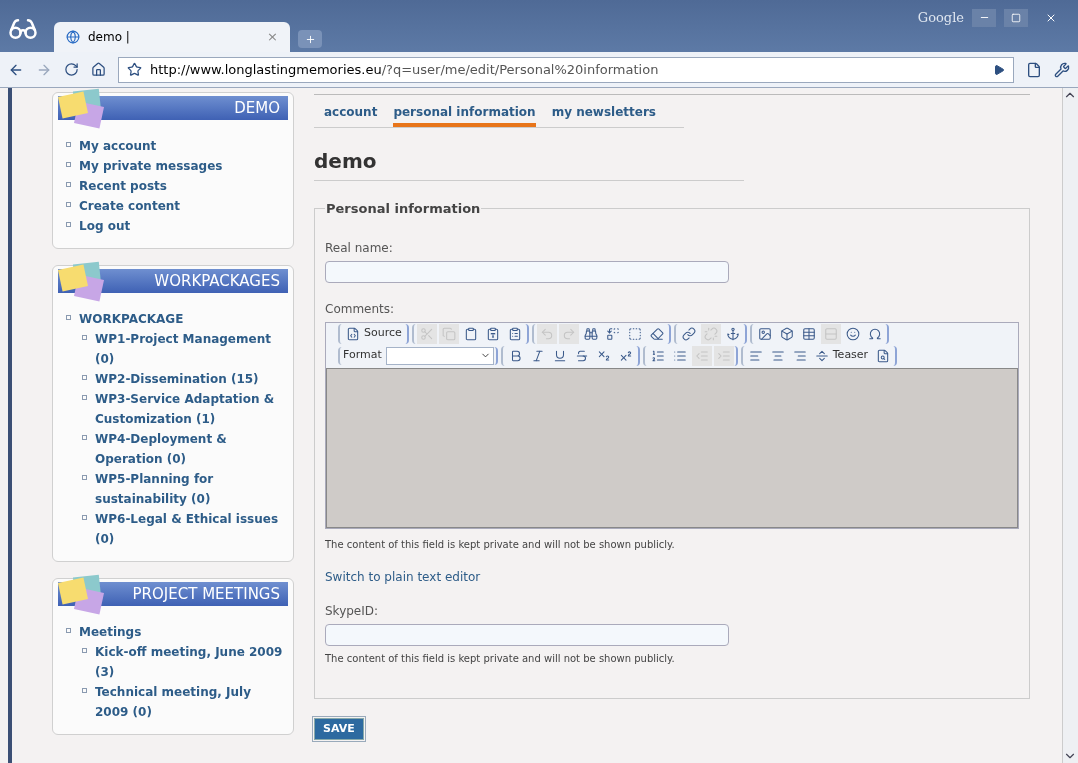 This screenshot has height=763, width=1078. Describe the element at coordinates (514, 333) in the screenshot. I see `clipboard-list-icon` at that location.